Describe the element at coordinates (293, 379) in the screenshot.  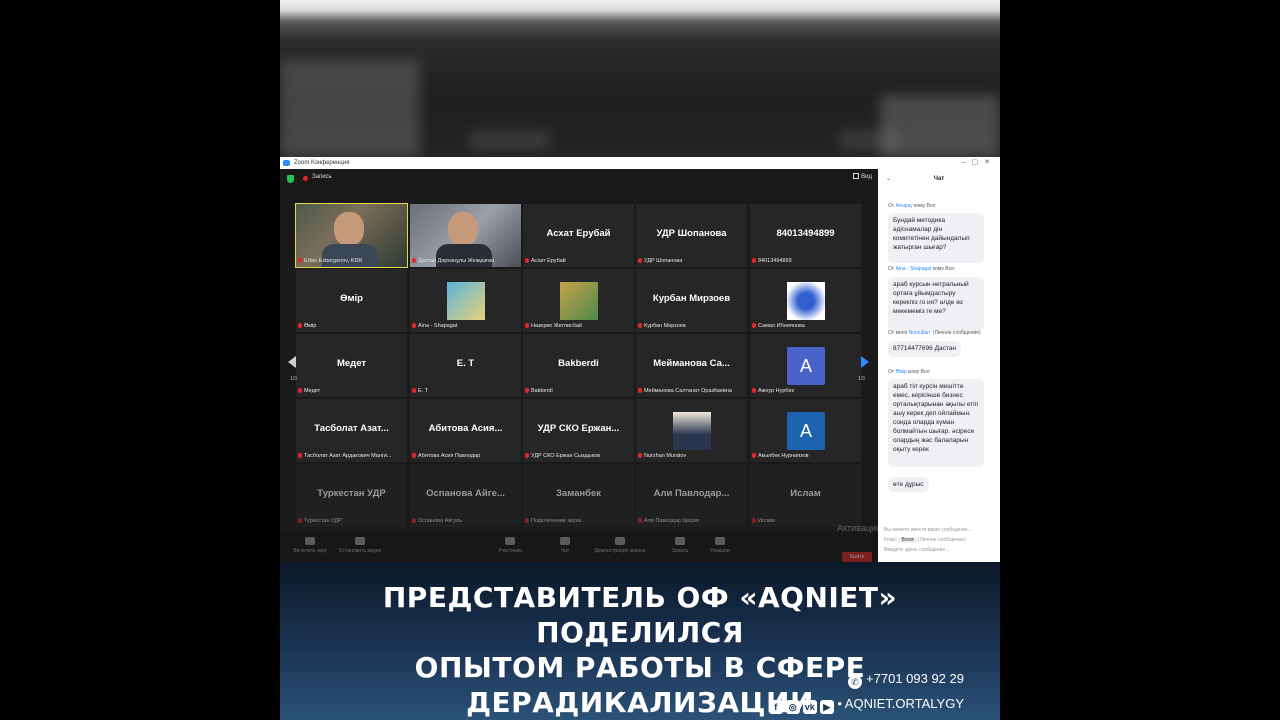
I see `page-indicator-left: 1/3` at that location.